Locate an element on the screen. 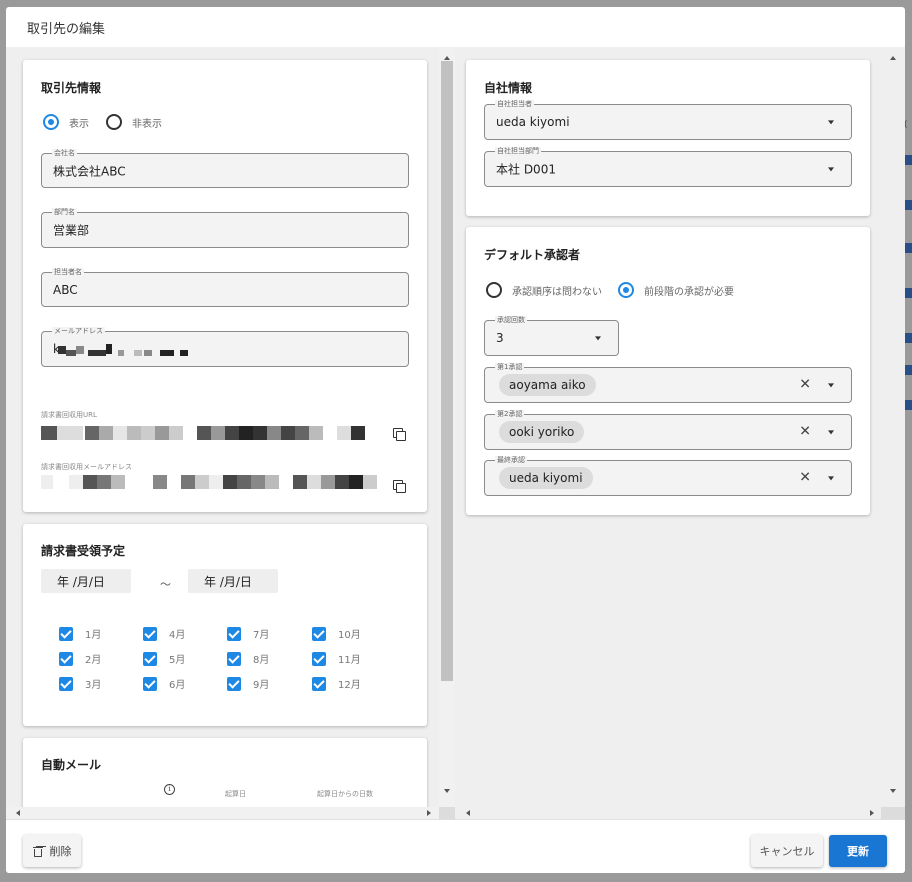 The image size is (912, 882). info-icon: i is located at coordinates (169, 789).